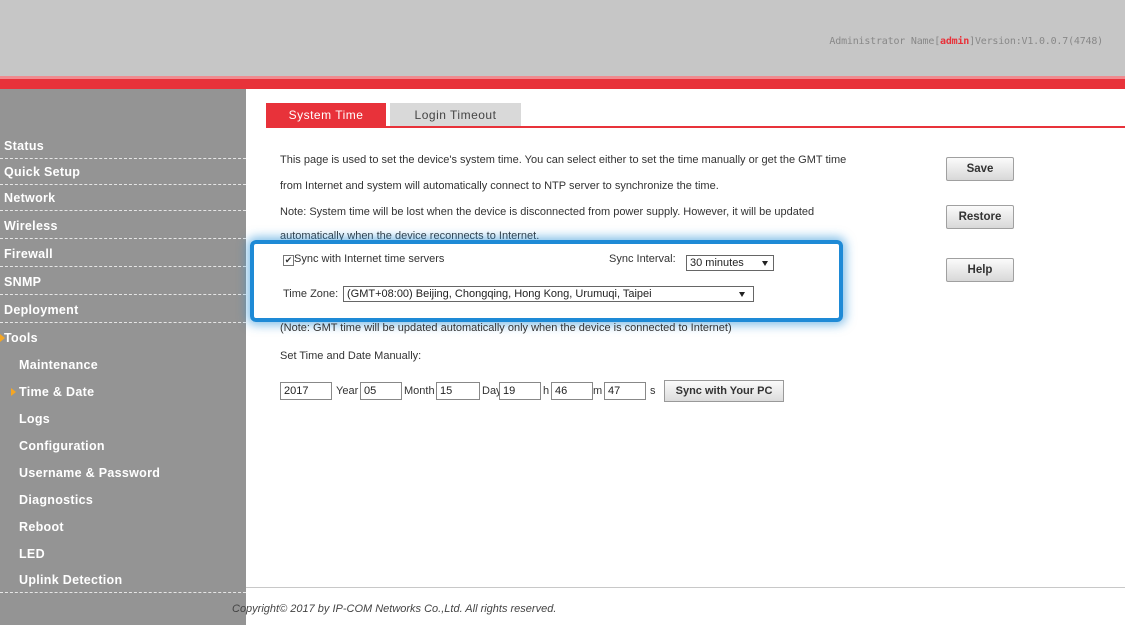 The image size is (1125, 625). What do you see at coordinates (41, 310) in the screenshot?
I see `sidebar-item-label: Deployment` at bounding box center [41, 310].